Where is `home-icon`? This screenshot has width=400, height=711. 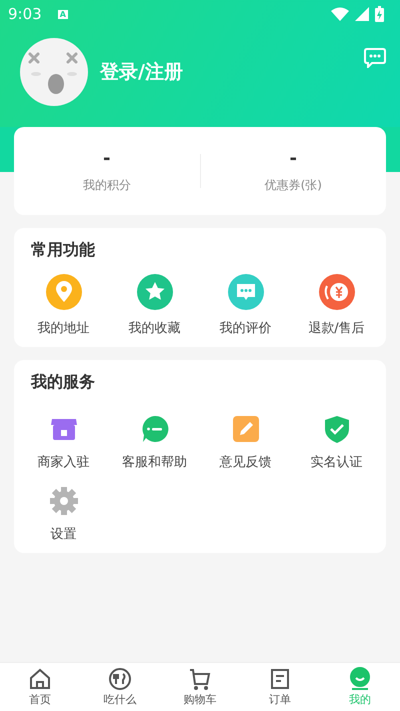
home-icon is located at coordinates (40, 679).